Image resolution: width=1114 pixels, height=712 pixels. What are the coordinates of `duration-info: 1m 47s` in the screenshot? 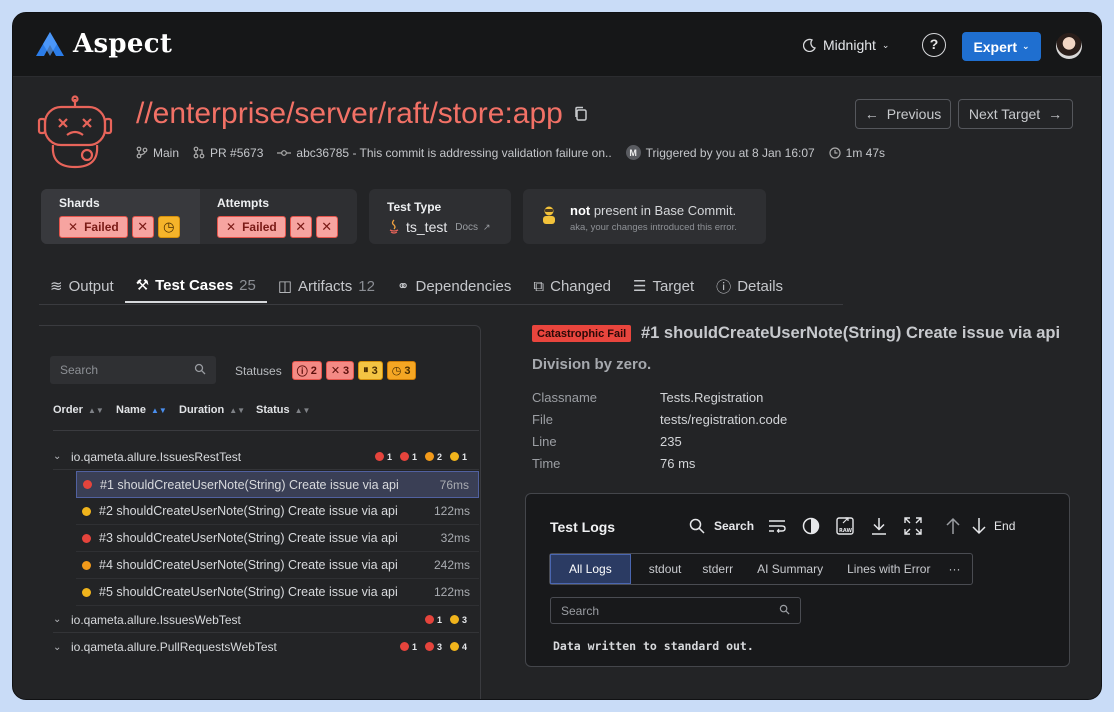 It's located at (857, 153).